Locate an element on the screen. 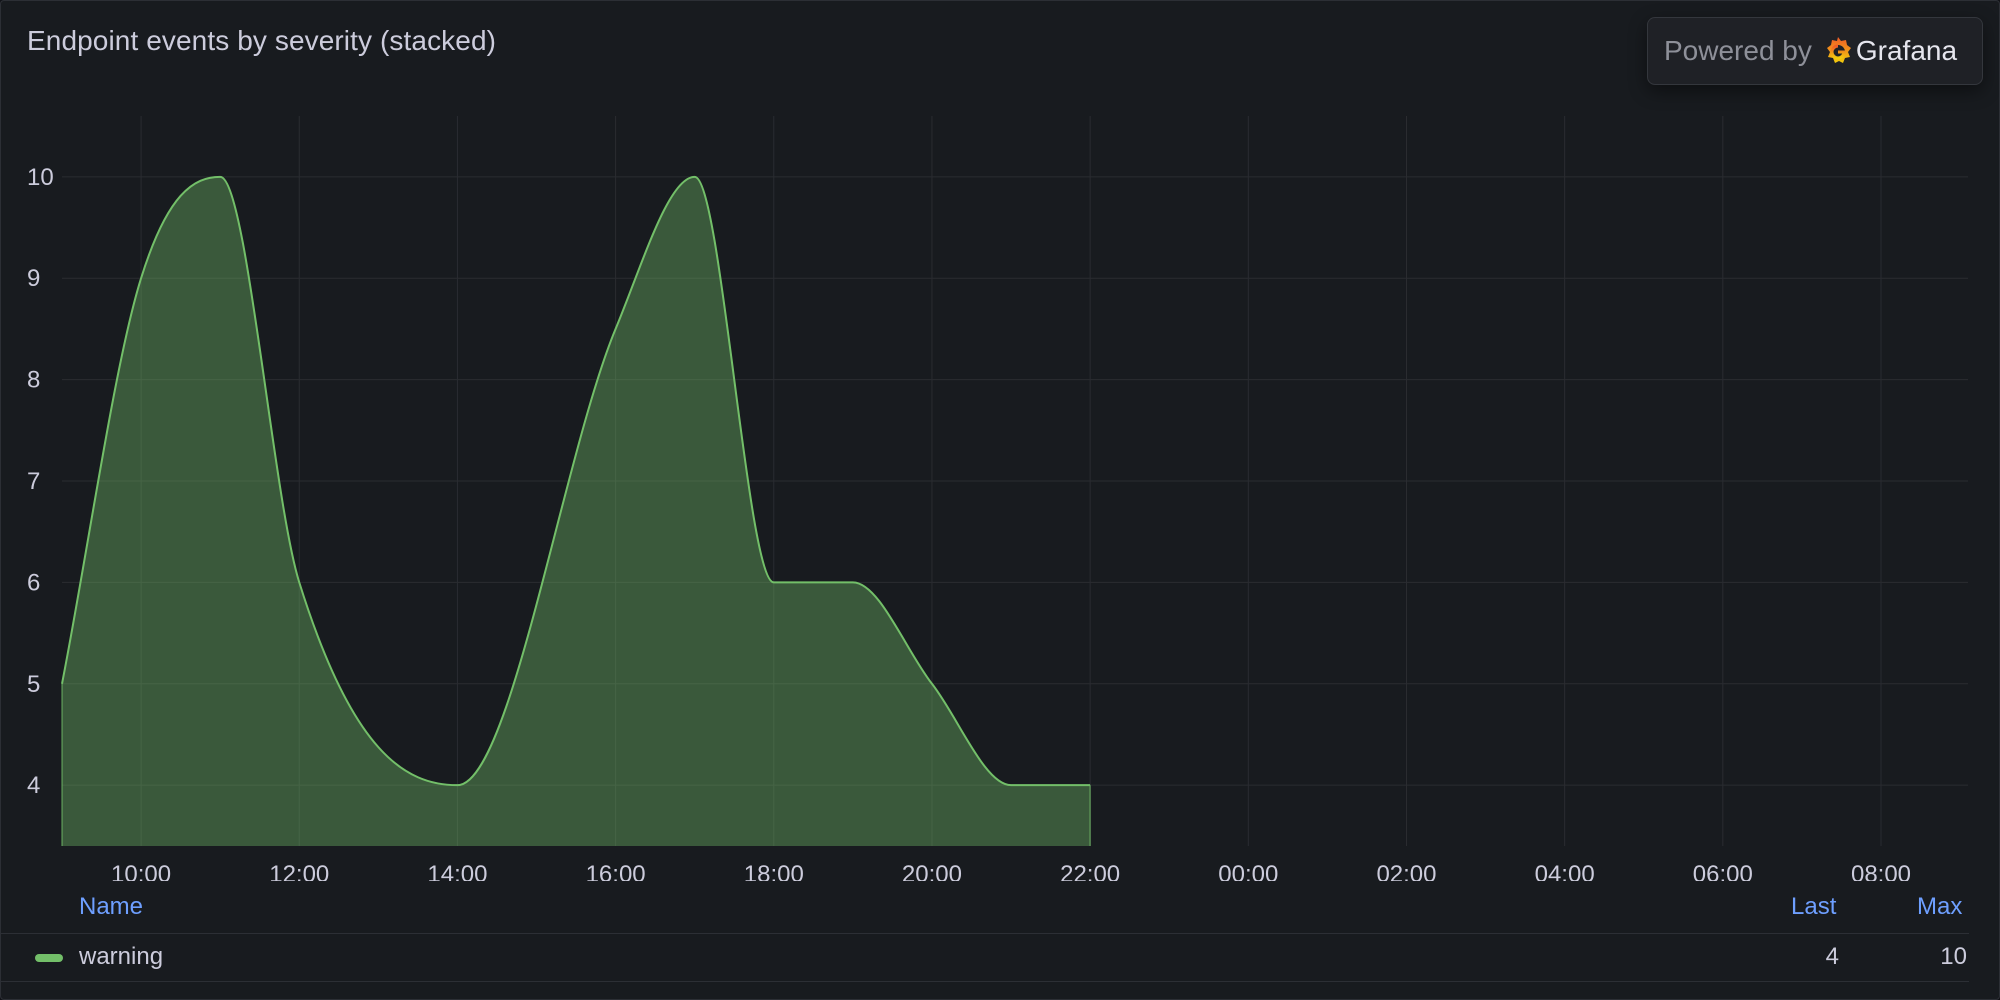  y-tick-label: 8 is located at coordinates (33, 380).